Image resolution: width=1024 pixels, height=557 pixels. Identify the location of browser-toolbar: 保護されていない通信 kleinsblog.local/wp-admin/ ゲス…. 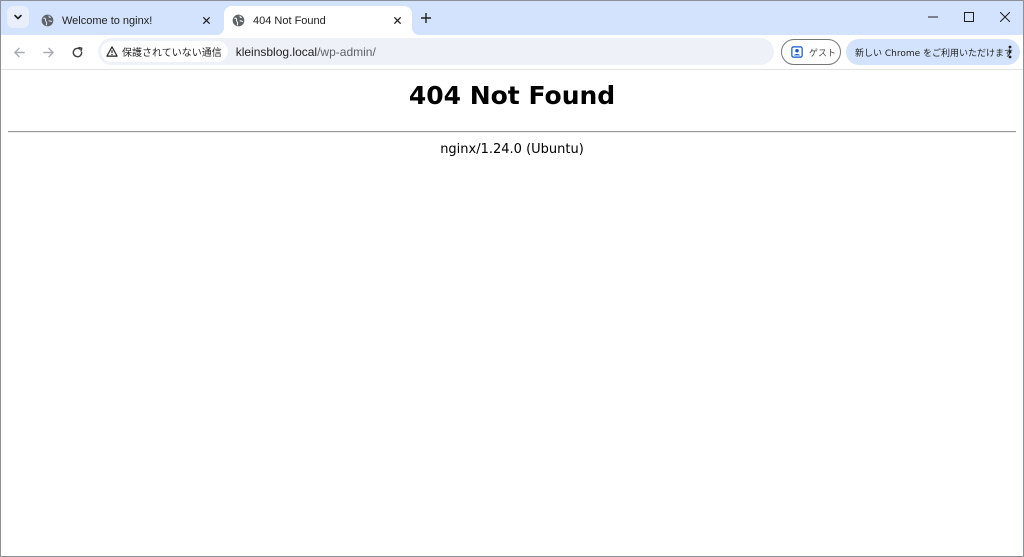
(512, 52).